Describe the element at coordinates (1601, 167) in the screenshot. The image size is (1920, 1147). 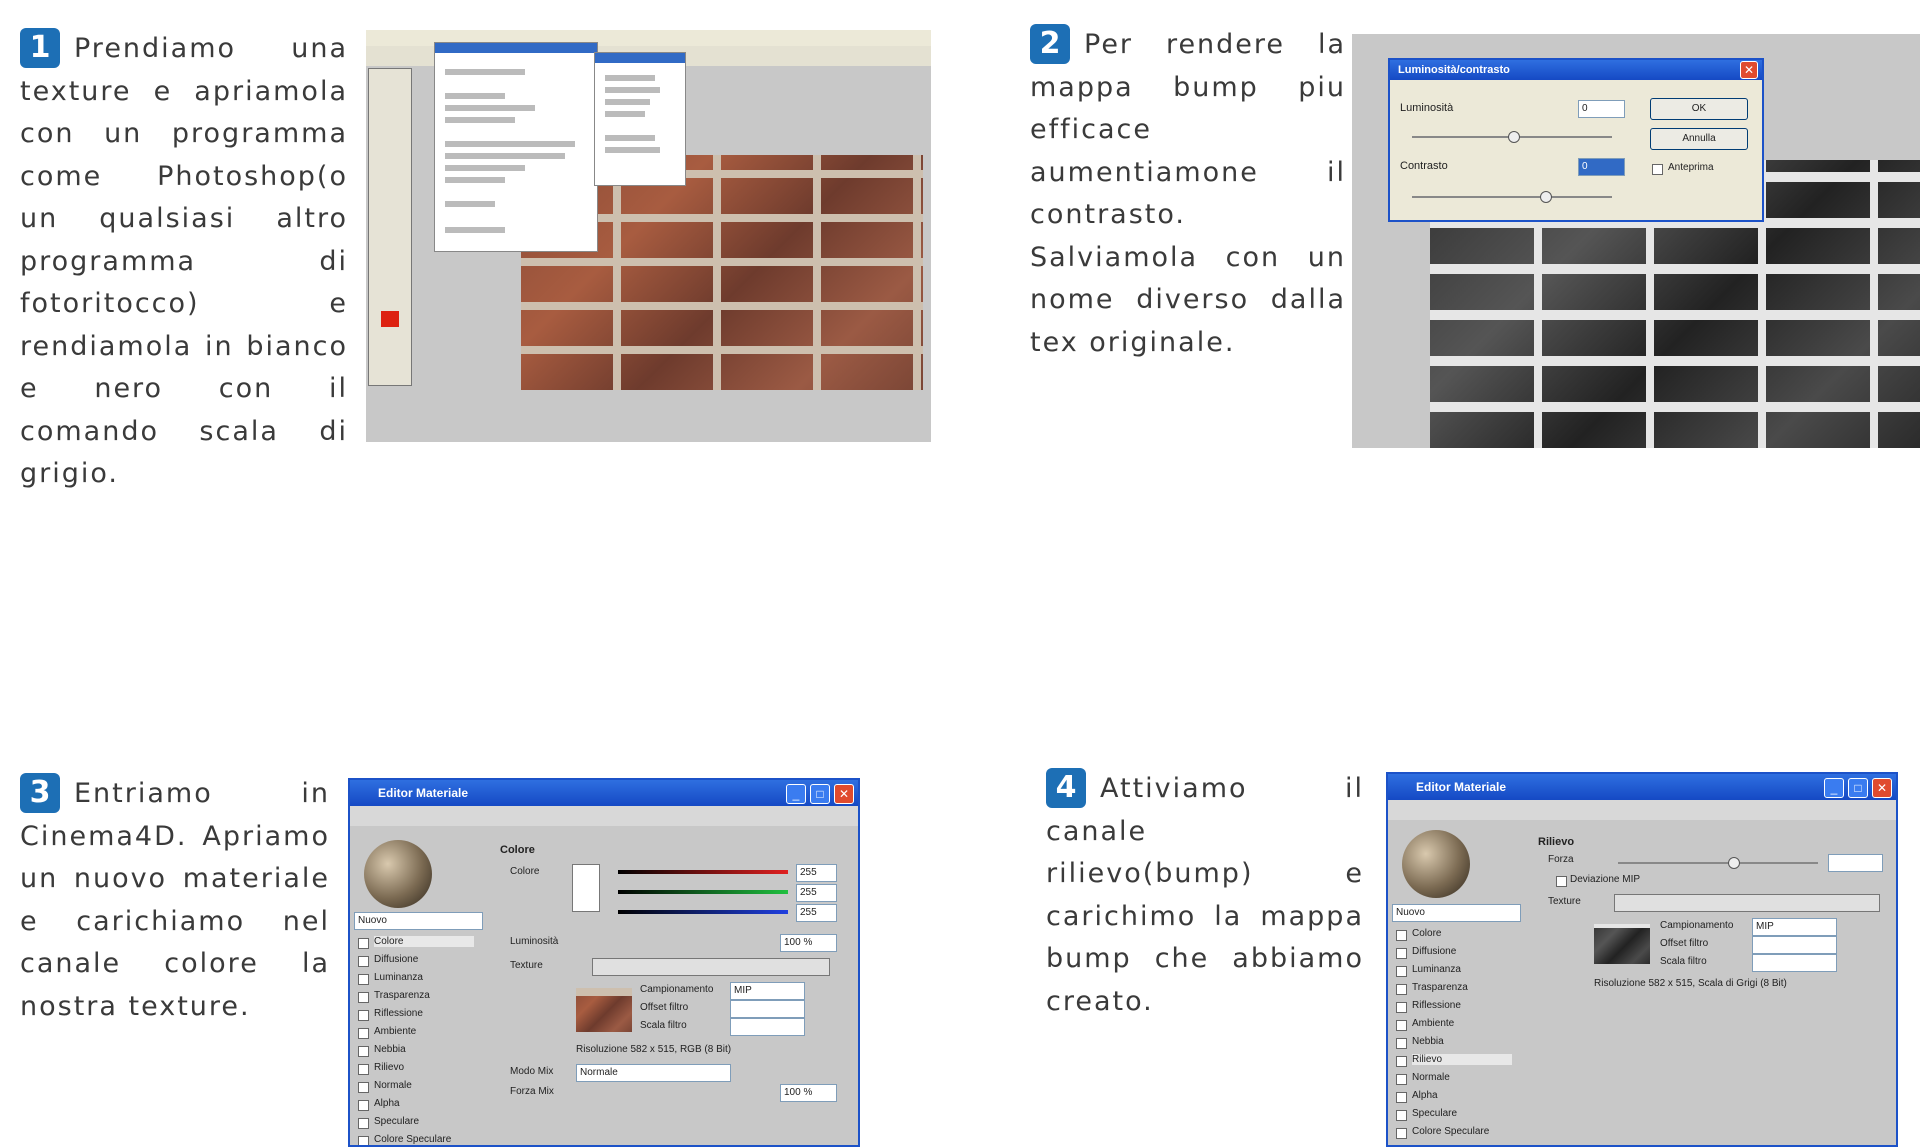
I see `contrast-input: 0` at that location.